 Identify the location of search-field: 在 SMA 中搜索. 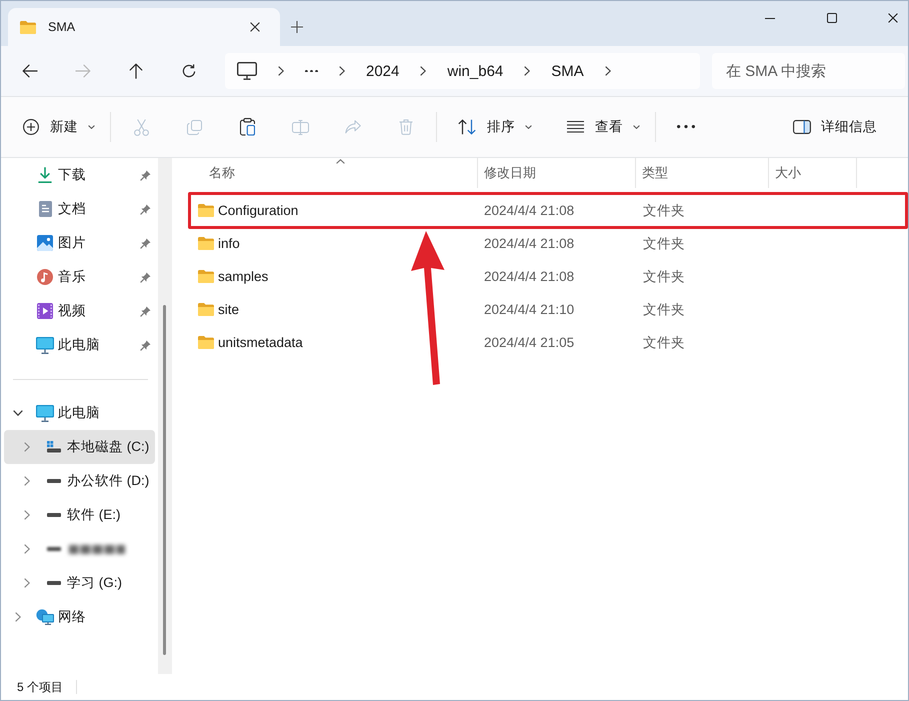
(808, 71).